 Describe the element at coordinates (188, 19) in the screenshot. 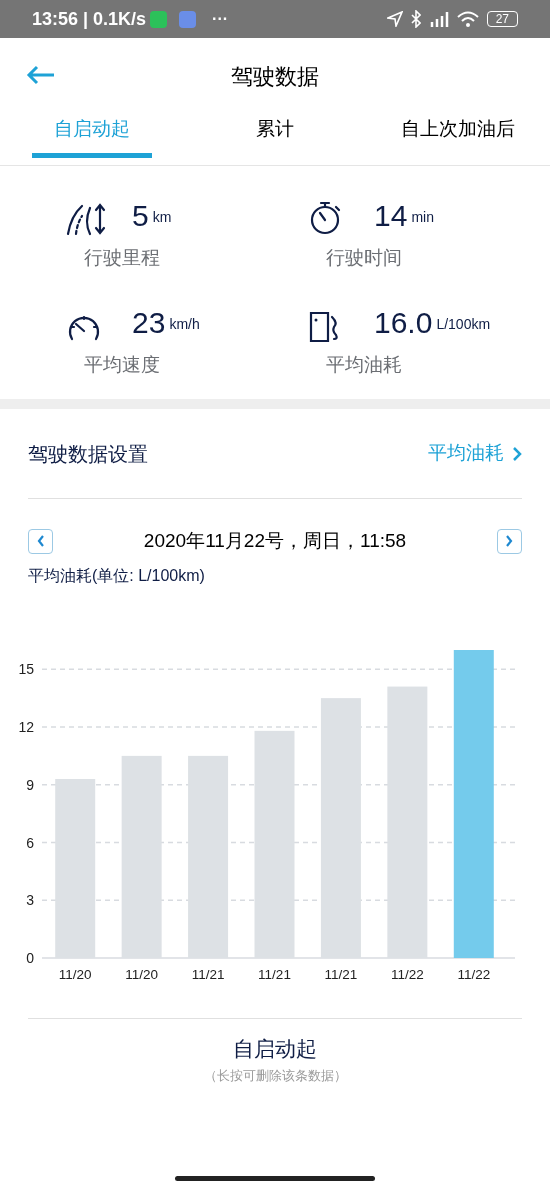

I see `app-icon` at that location.